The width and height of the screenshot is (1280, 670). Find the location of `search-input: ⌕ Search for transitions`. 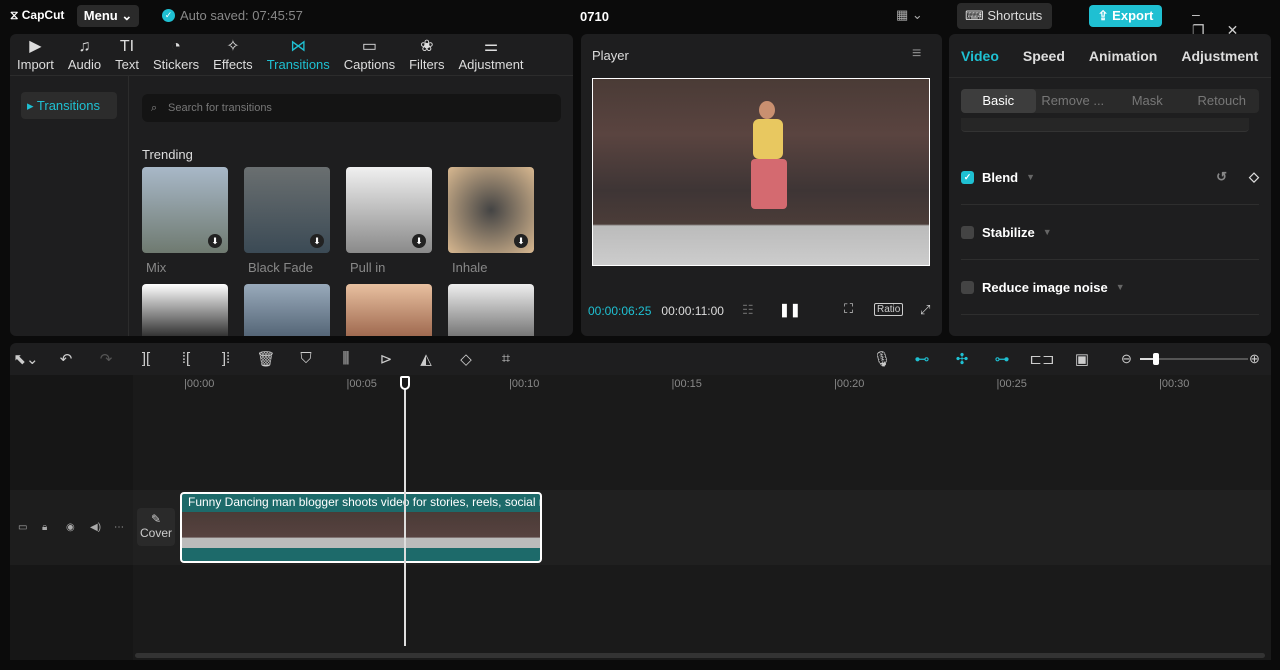

search-input: ⌕ Search for transitions is located at coordinates (351, 108).